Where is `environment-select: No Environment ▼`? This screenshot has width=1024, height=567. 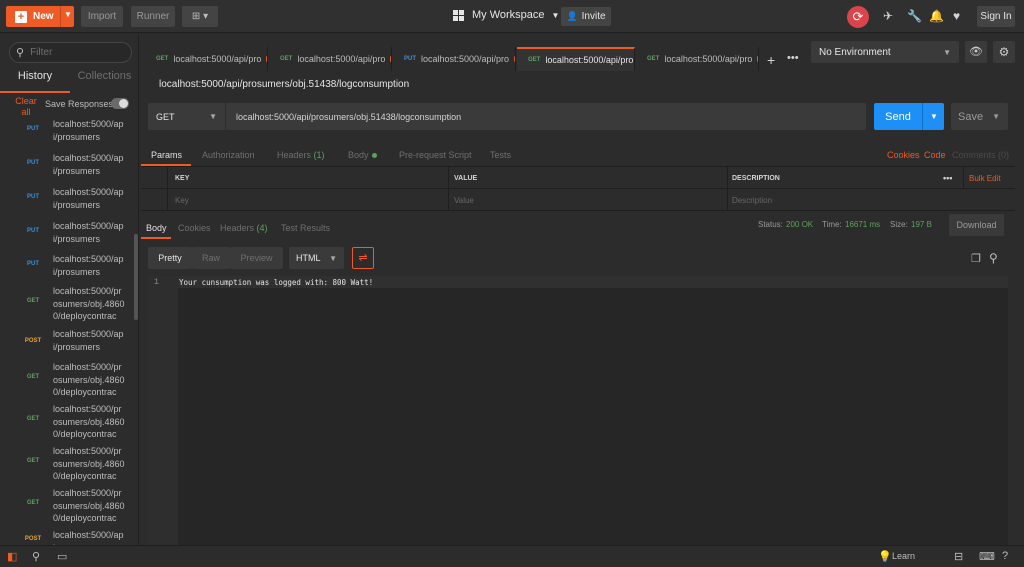
environment-select: No Environment ▼ is located at coordinates (885, 52).